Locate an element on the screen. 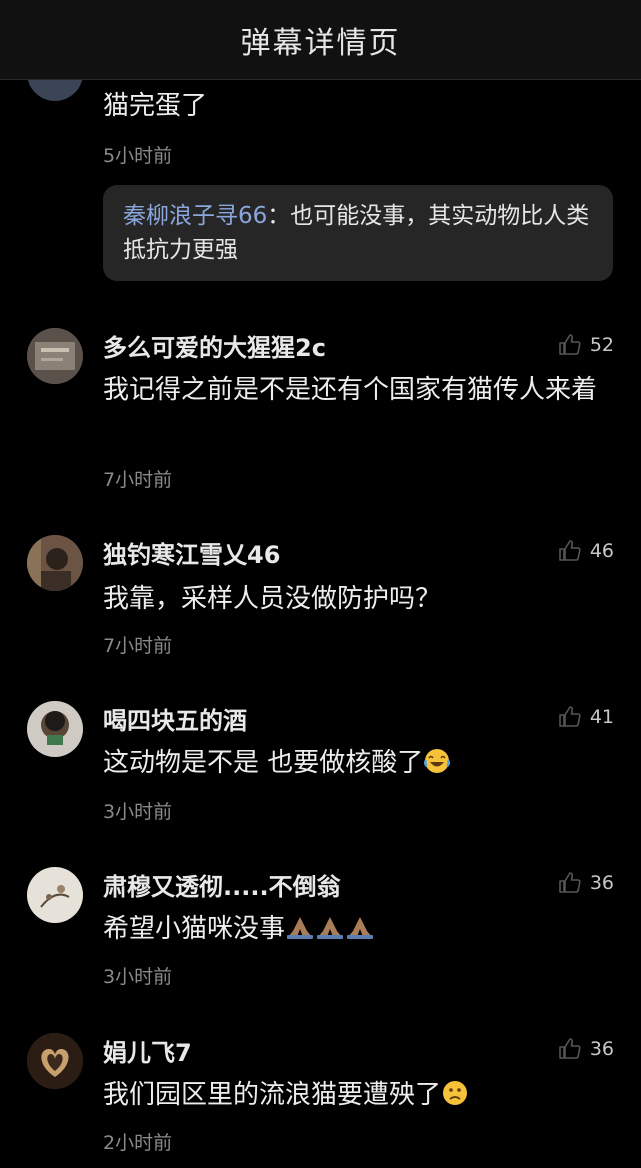  top-bar: 弹幕详情页 is located at coordinates (320, 40).